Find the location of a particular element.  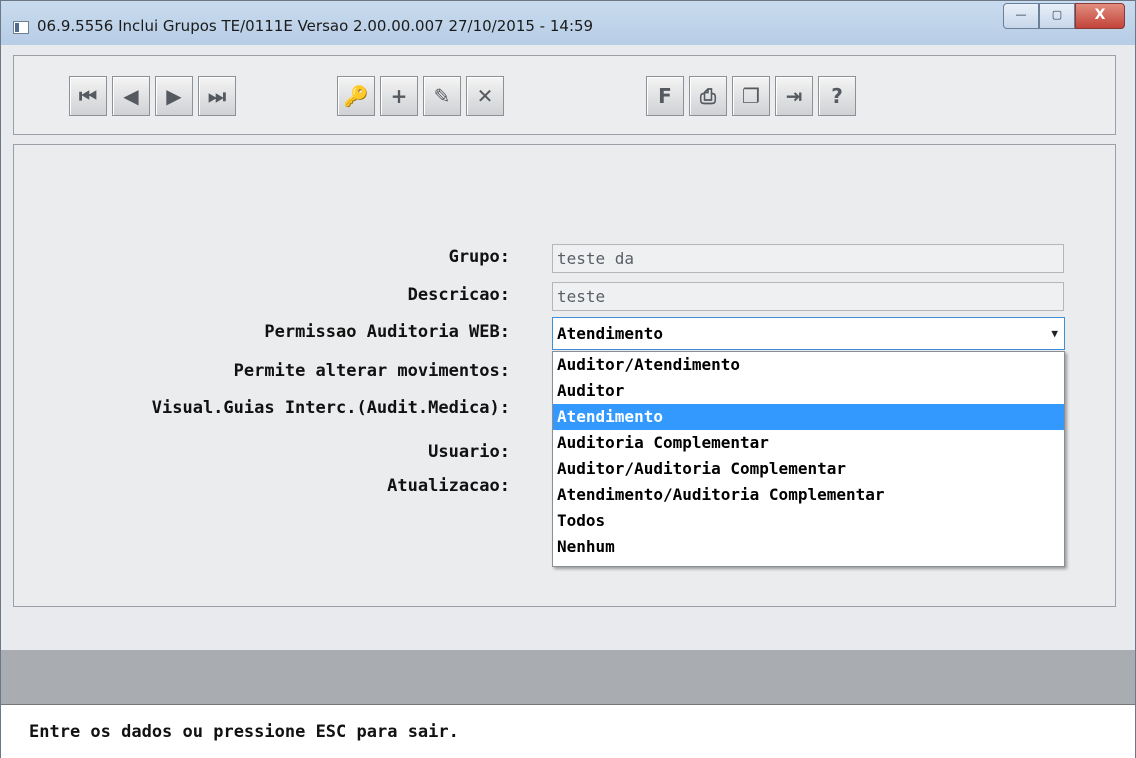

dropdown-option: Auditor is located at coordinates (808, 391).